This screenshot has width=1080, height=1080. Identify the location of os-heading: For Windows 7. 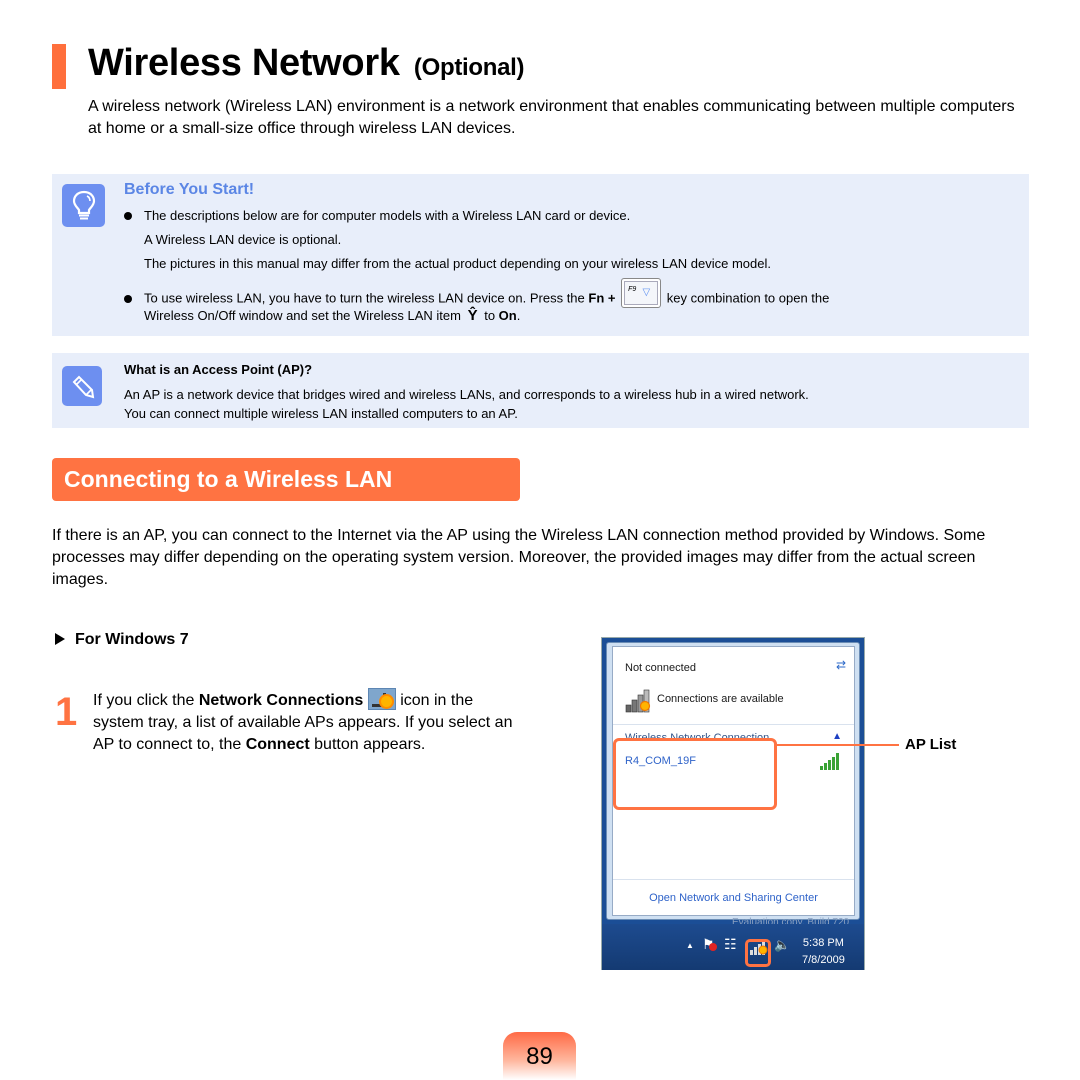
(122, 640).